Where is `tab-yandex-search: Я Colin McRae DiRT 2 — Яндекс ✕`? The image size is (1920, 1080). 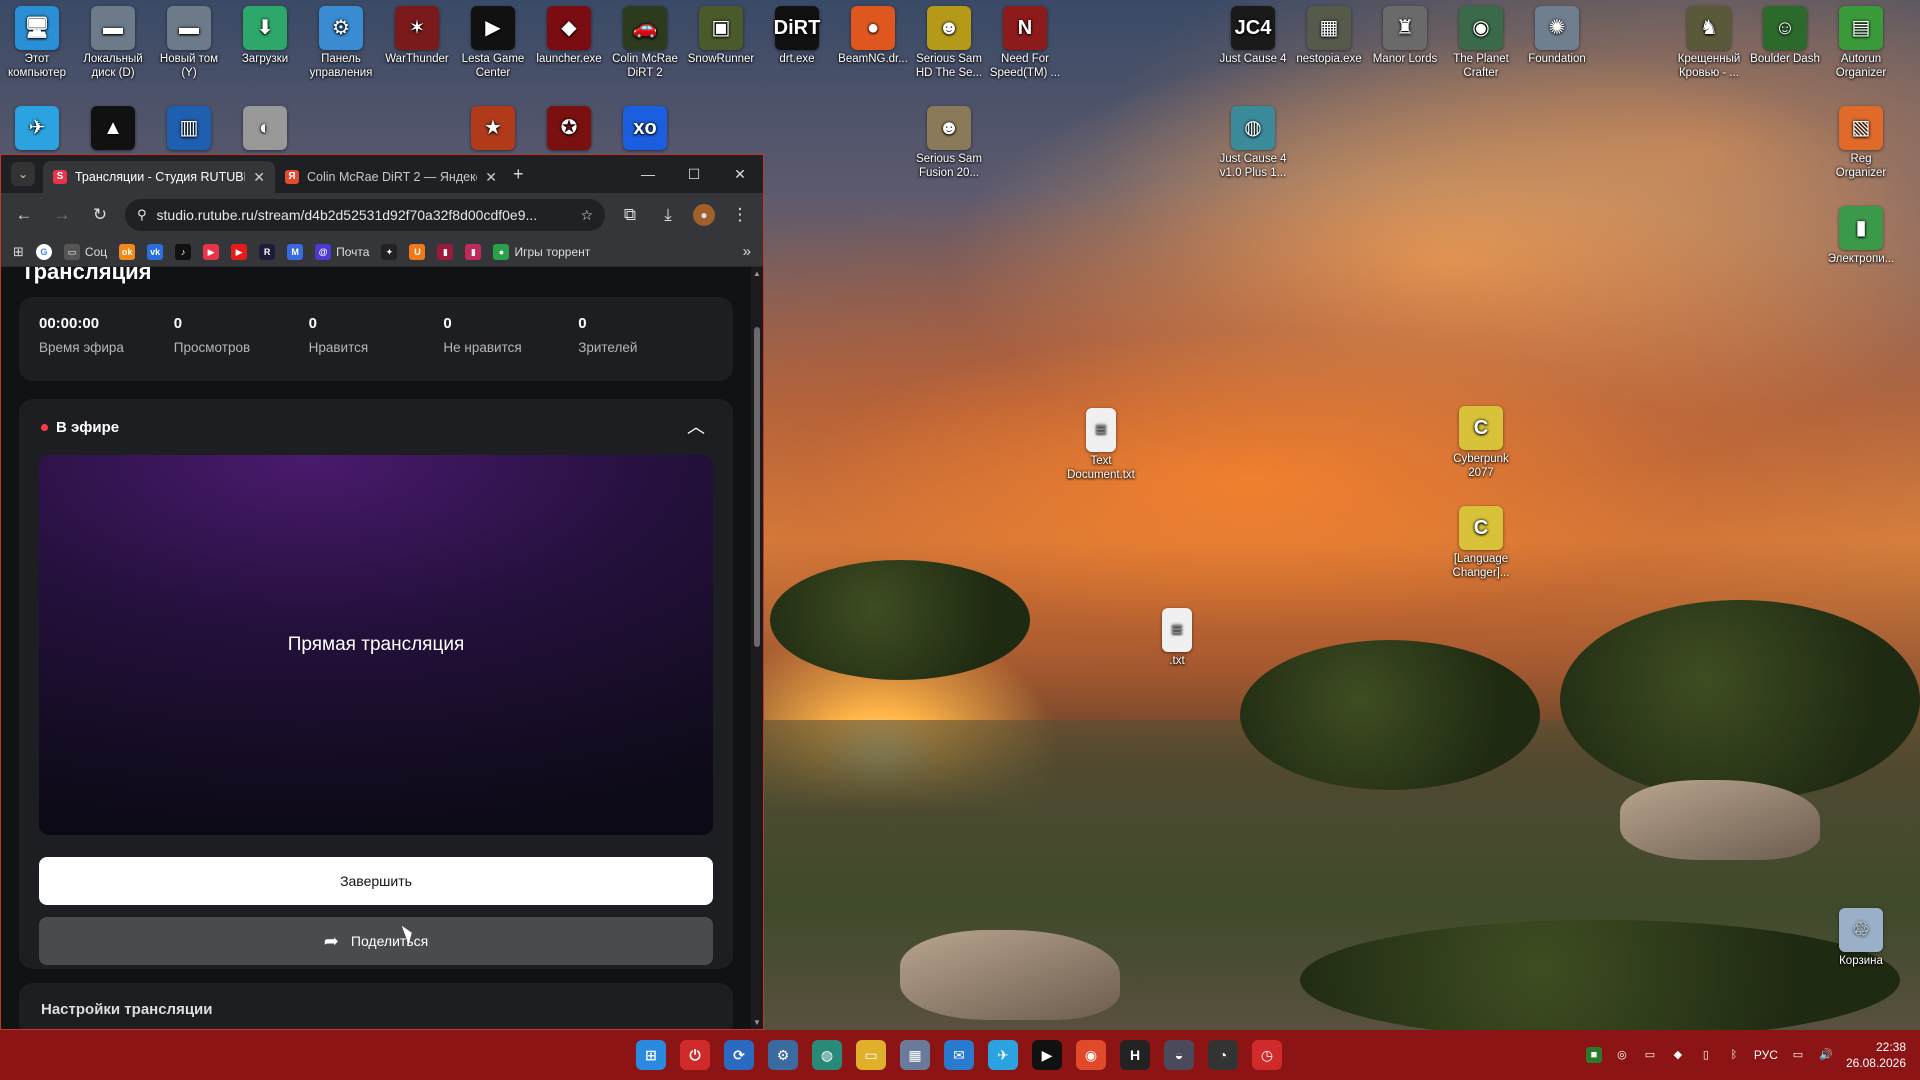
tab-yandex-search: Я Colin McRae DiRT 2 — Яндекс ✕ is located at coordinates (391, 177).